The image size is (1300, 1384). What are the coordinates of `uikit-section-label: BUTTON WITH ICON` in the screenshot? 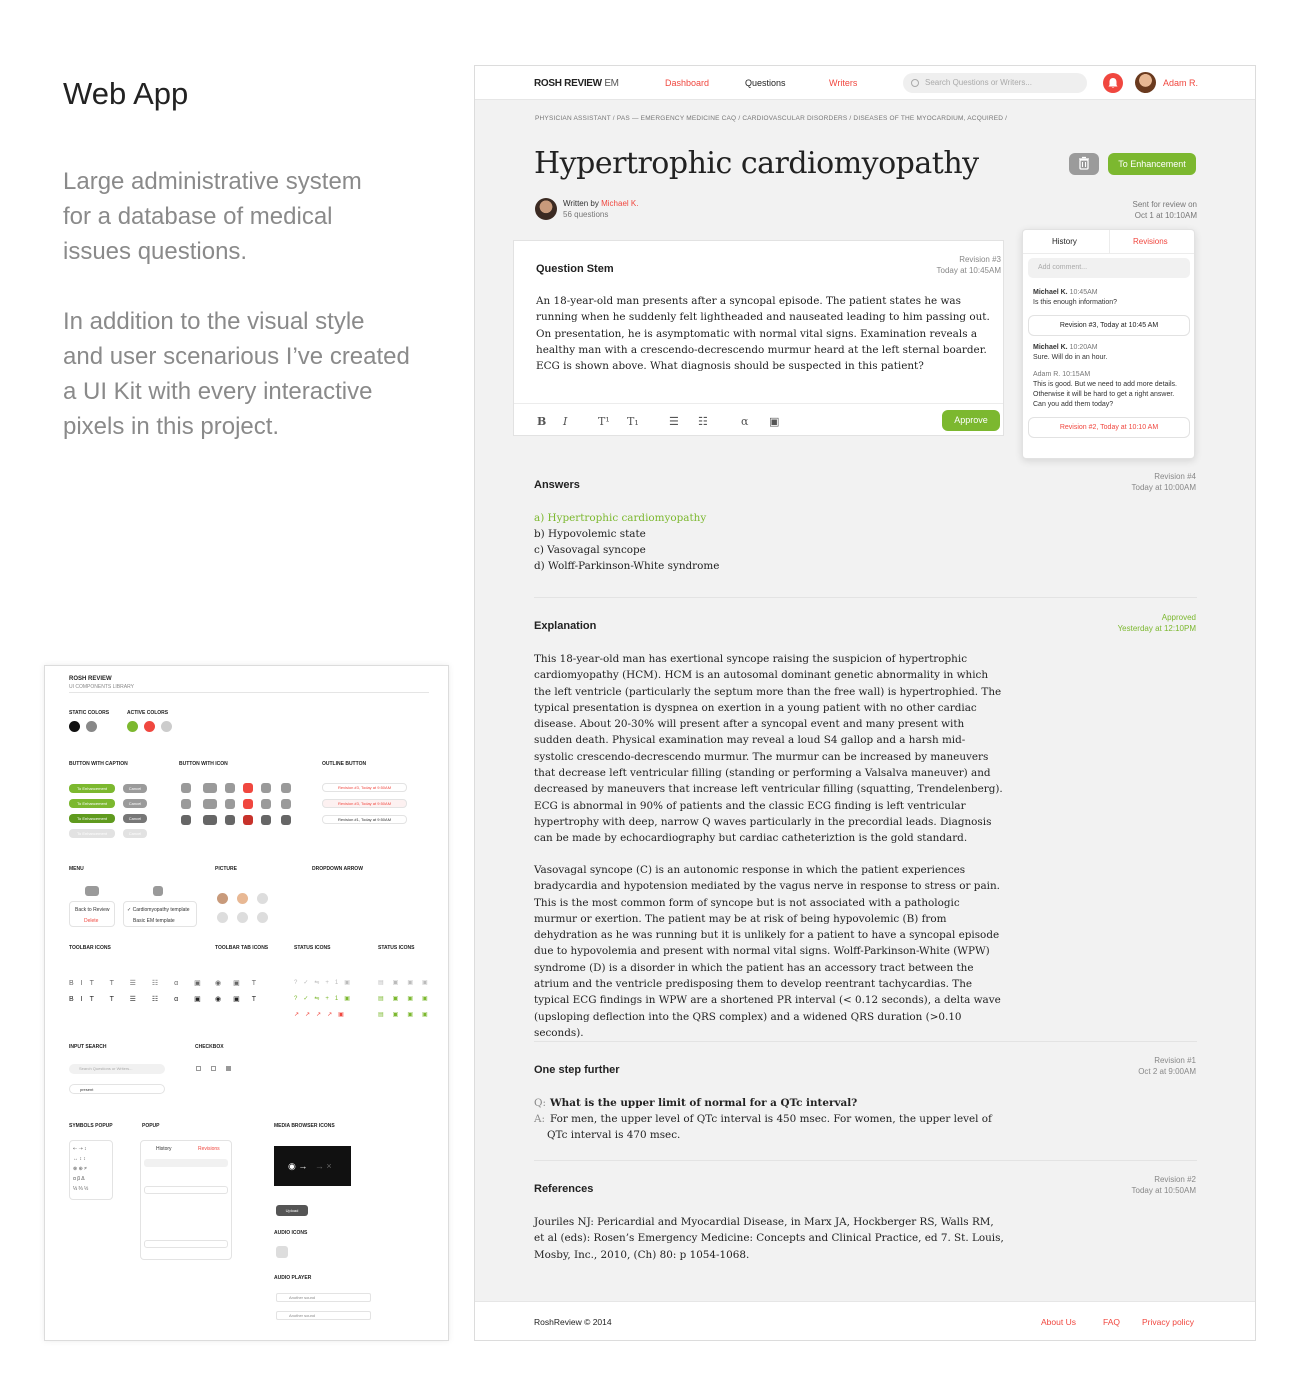 It's located at (203, 764).